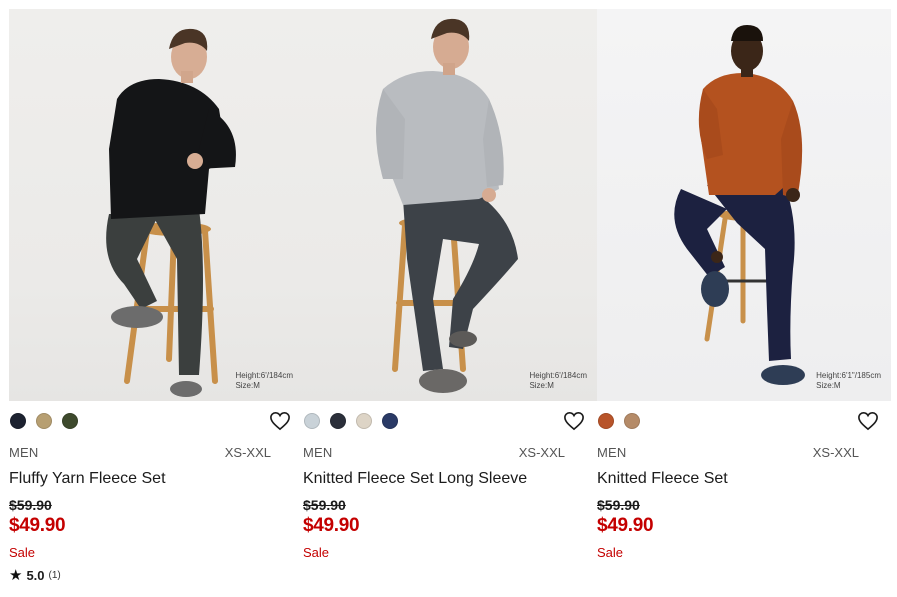 The height and width of the screenshot is (597, 897). Describe the element at coordinates (16, 575) in the screenshot. I see `star-icon: ★` at that location.